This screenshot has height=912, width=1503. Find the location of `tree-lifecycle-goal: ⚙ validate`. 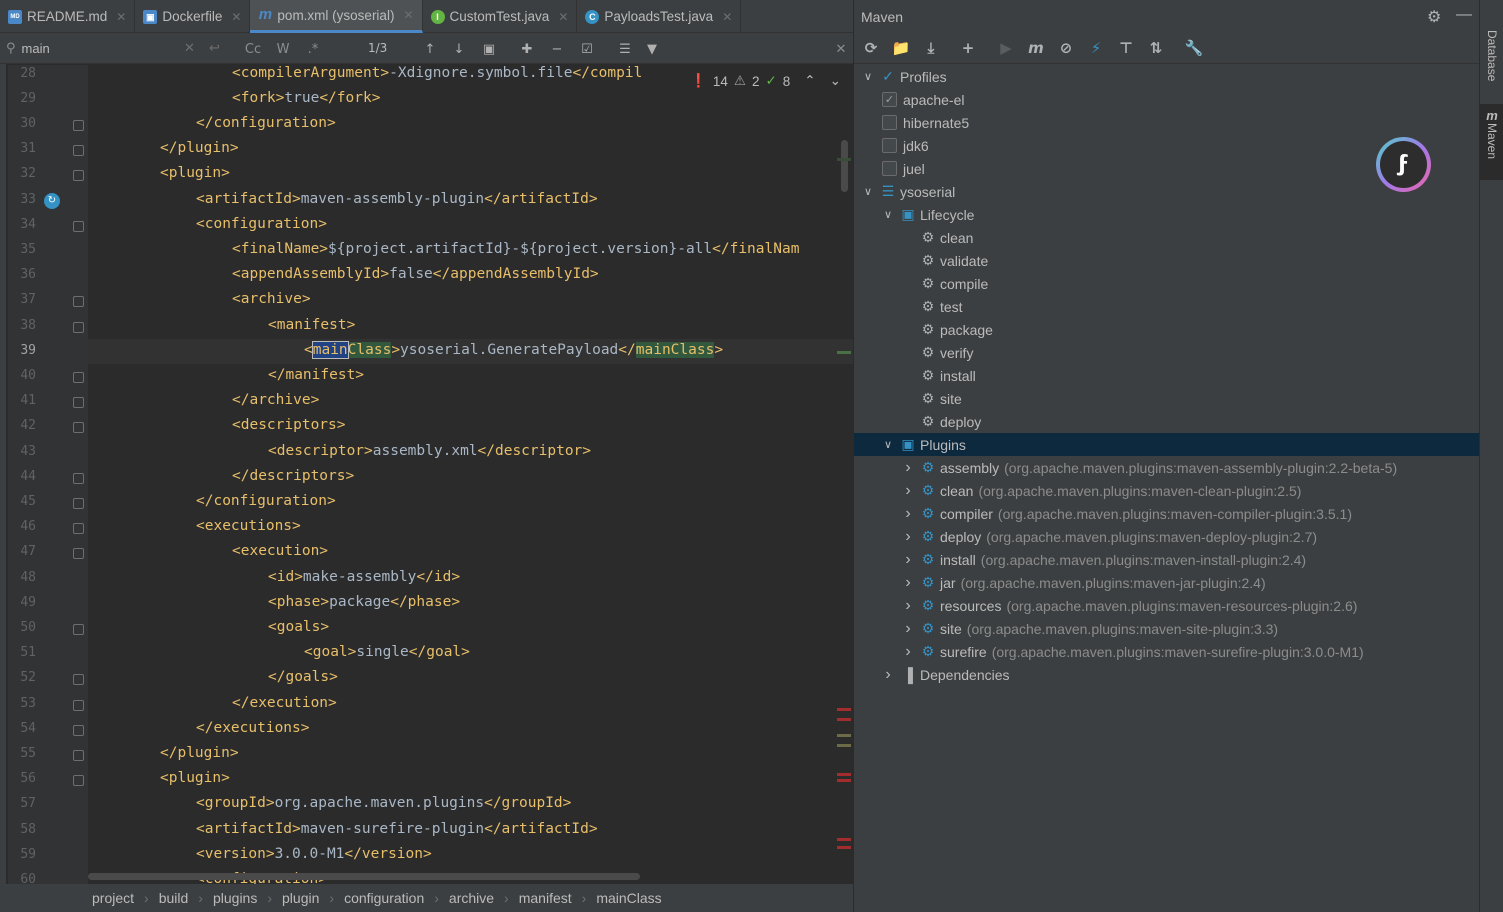

tree-lifecycle-goal: ⚙ validate is located at coordinates (1167, 260).